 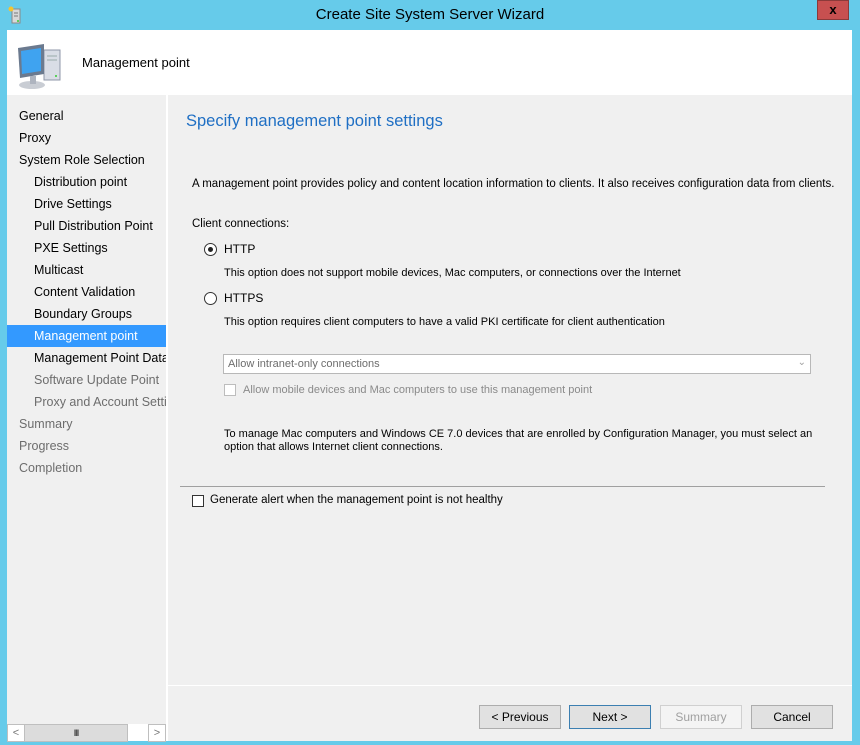 I want to click on scroll-thumb: III, so click(x=76, y=733).